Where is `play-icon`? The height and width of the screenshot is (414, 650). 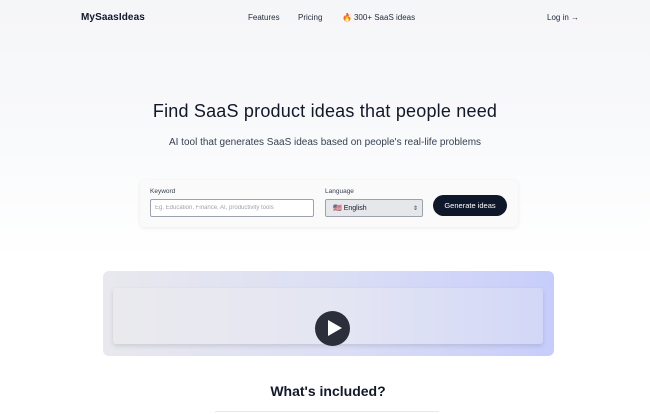 play-icon is located at coordinates (335, 328).